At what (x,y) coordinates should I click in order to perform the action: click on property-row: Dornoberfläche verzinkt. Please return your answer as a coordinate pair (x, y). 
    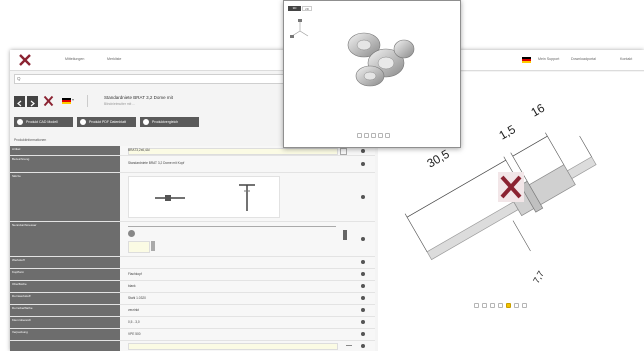
    Looking at the image, I should click on (192, 311).